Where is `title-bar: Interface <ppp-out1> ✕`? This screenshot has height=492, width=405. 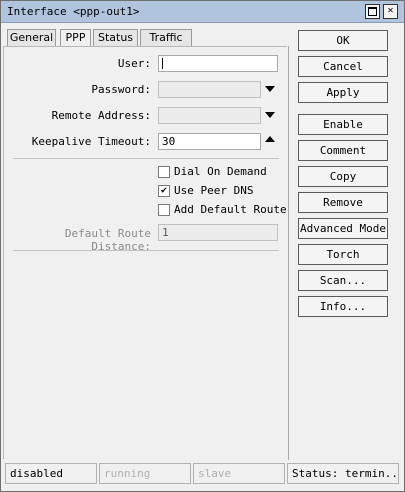 title-bar: Interface <ppp-out1> ✕ is located at coordinates (202, 12).